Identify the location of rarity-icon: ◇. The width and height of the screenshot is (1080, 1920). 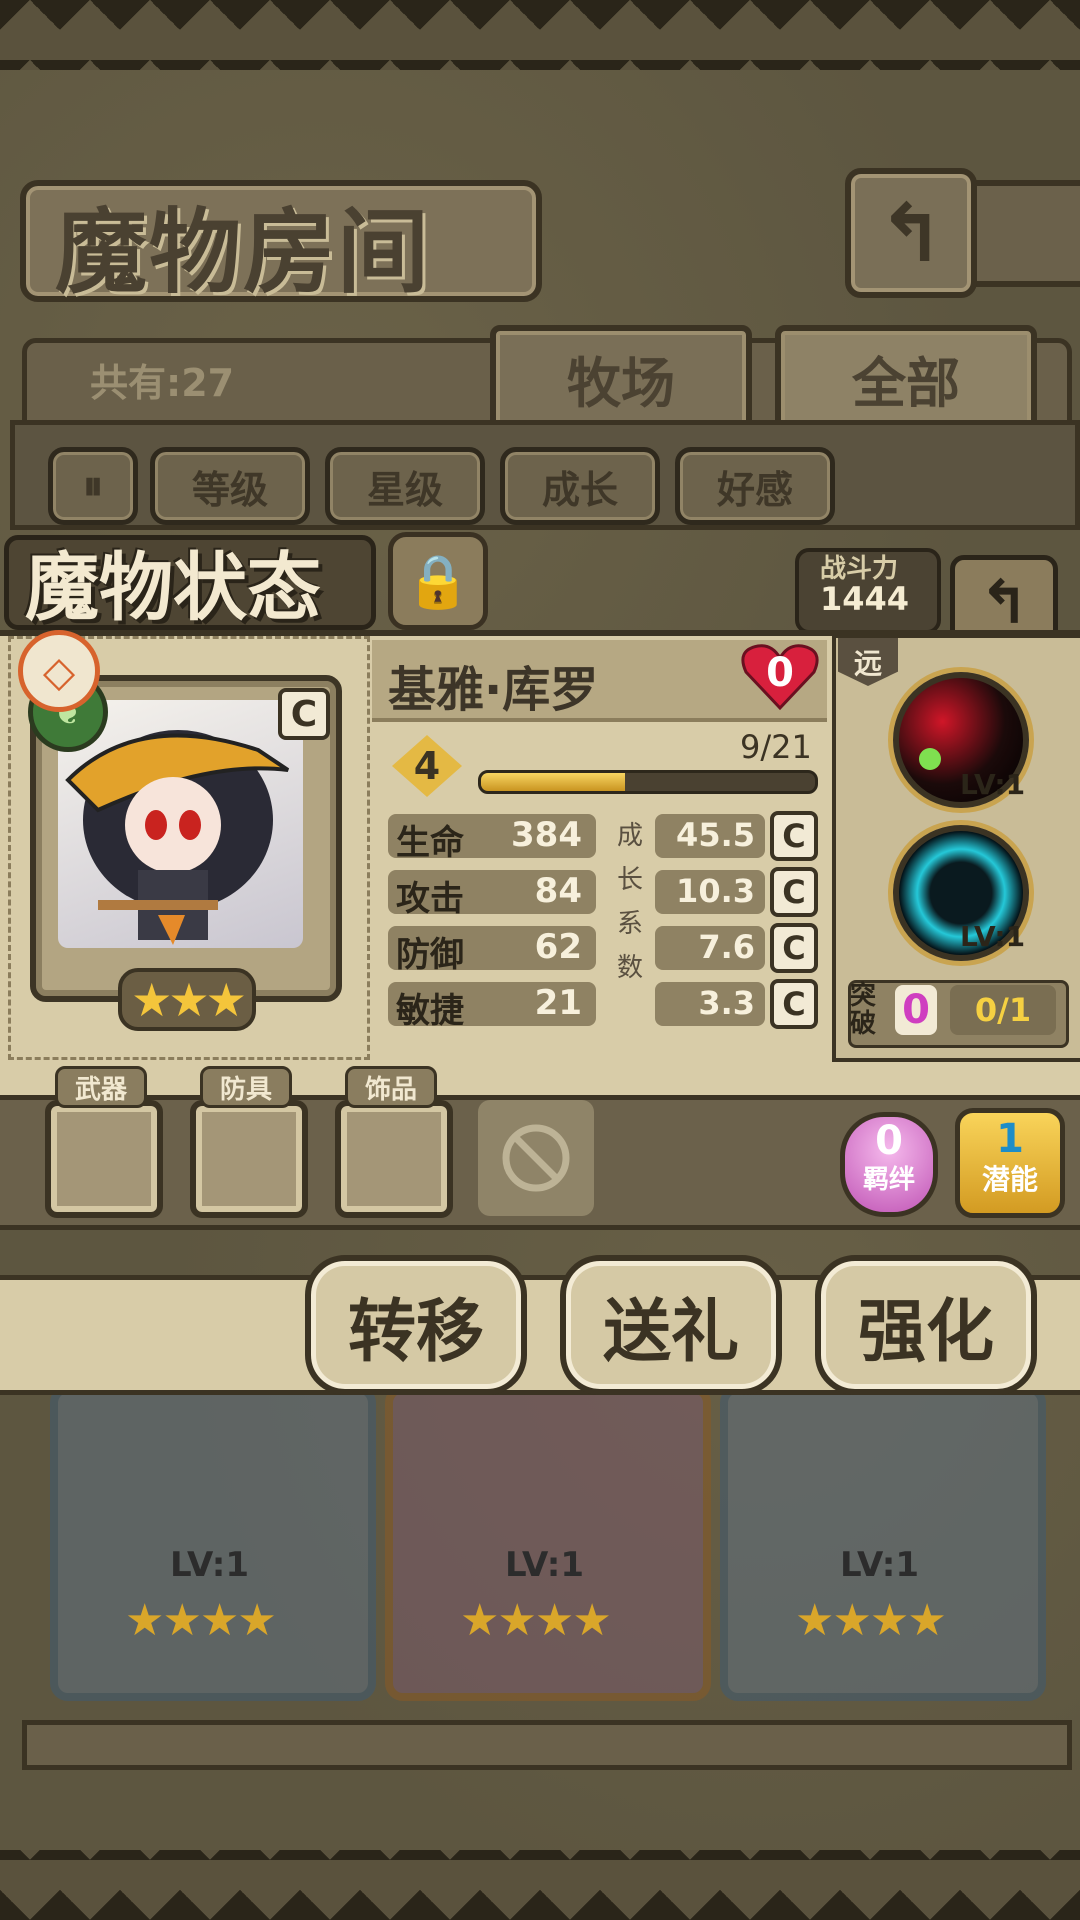
(59, 671).